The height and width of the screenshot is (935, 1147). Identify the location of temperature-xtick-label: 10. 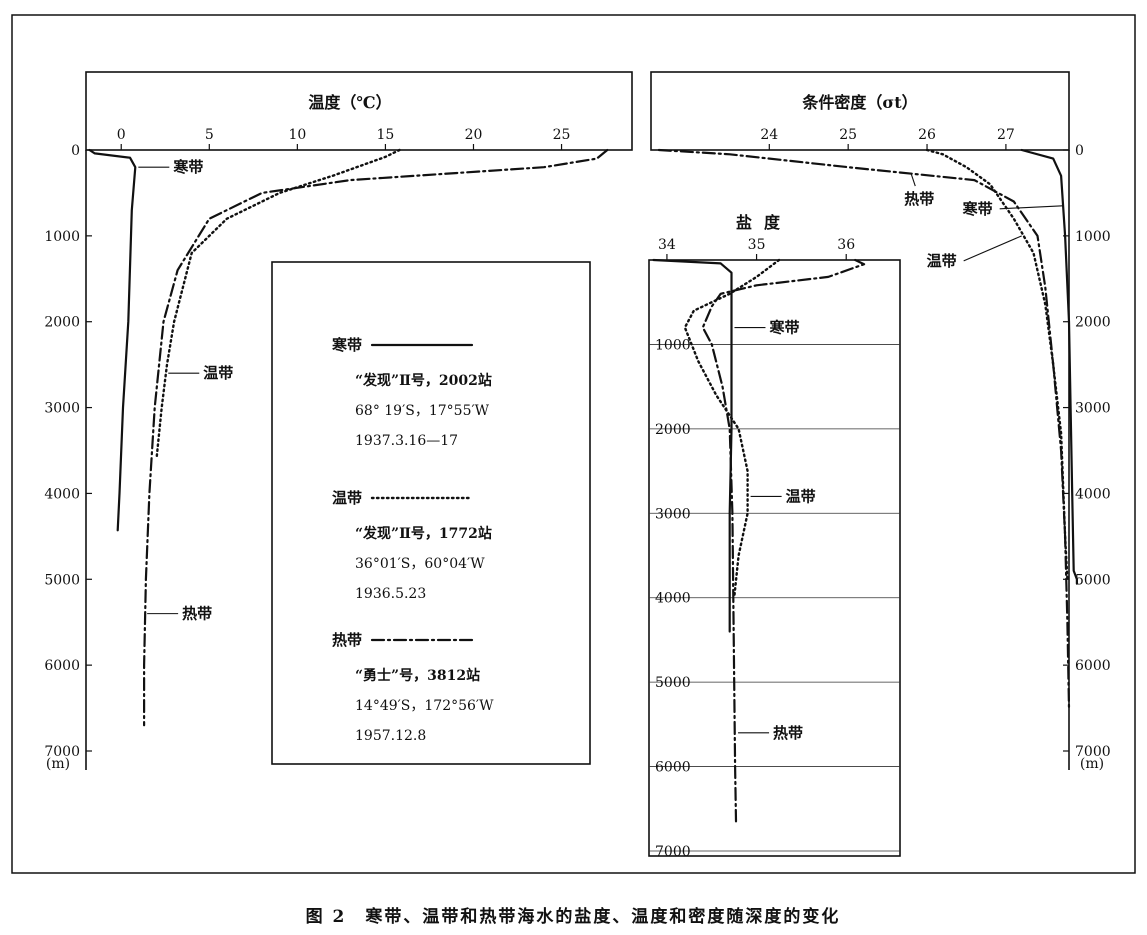
(297, 135).